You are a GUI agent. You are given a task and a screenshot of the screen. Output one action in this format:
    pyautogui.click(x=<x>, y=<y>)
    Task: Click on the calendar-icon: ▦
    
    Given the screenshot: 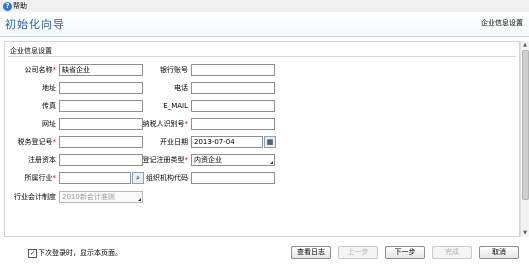 What is the action you would take?
    pyautogui.click(x=270, y=142)
    